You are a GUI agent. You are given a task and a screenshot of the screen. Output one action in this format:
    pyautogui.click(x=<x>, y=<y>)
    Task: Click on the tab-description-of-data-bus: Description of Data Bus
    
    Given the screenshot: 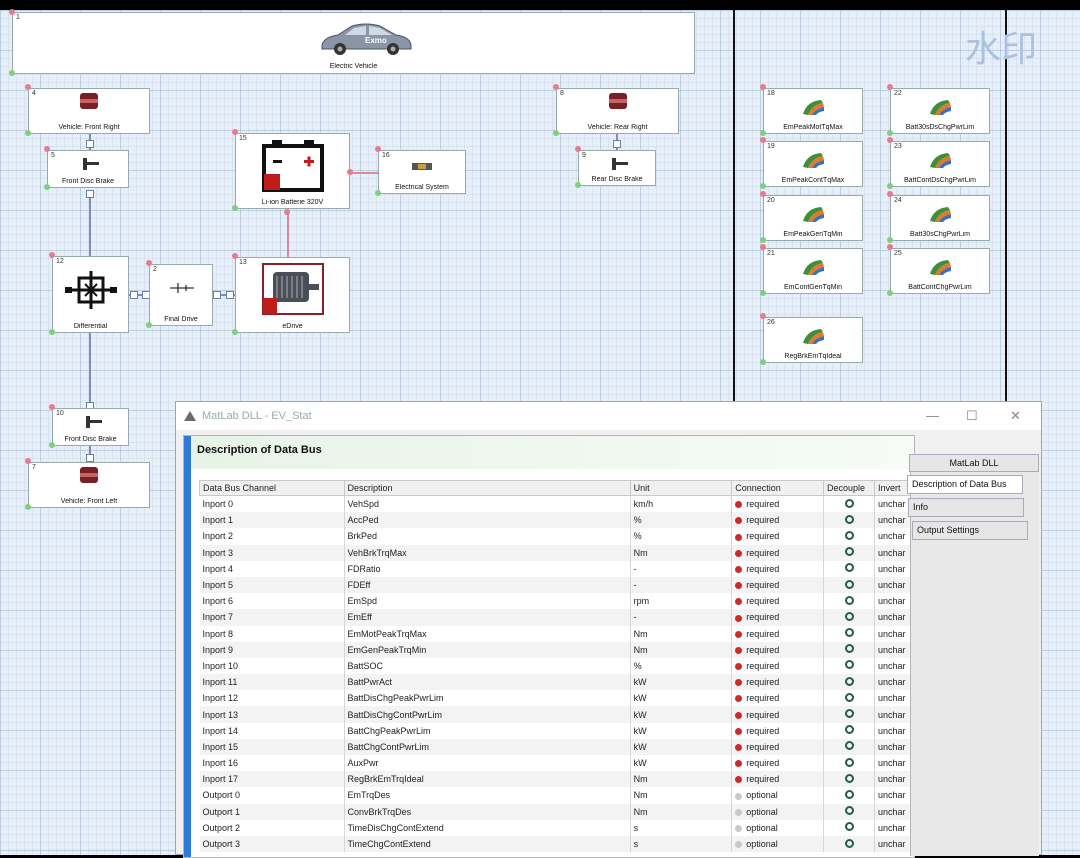 What is the action you would take?
    pyautogui.click(x=965, y=484)
    